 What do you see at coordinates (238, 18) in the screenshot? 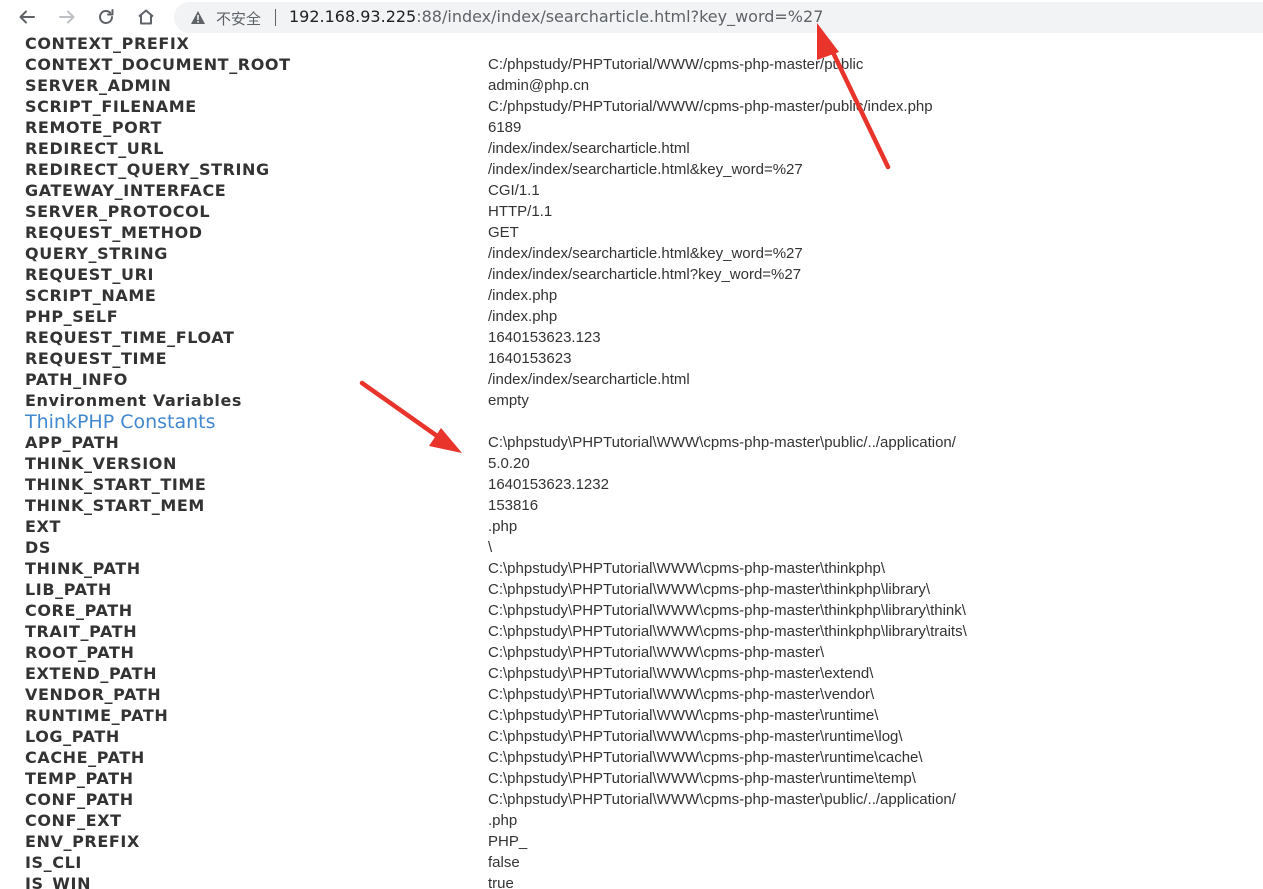
I see `insecure-label: 不安全` at bounding box center [238, 18].